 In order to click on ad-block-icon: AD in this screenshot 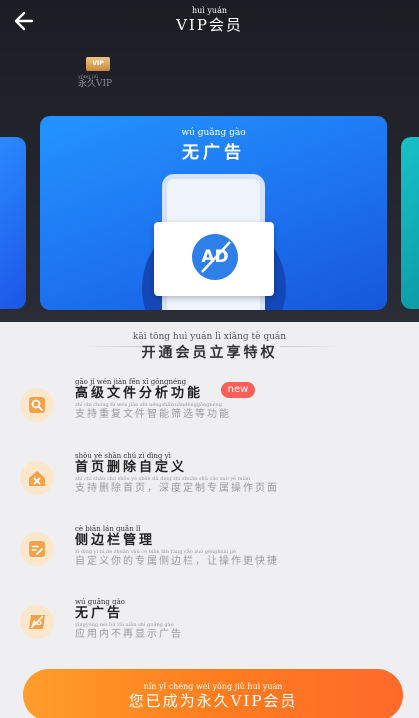, I will do `click(215, 257)`.